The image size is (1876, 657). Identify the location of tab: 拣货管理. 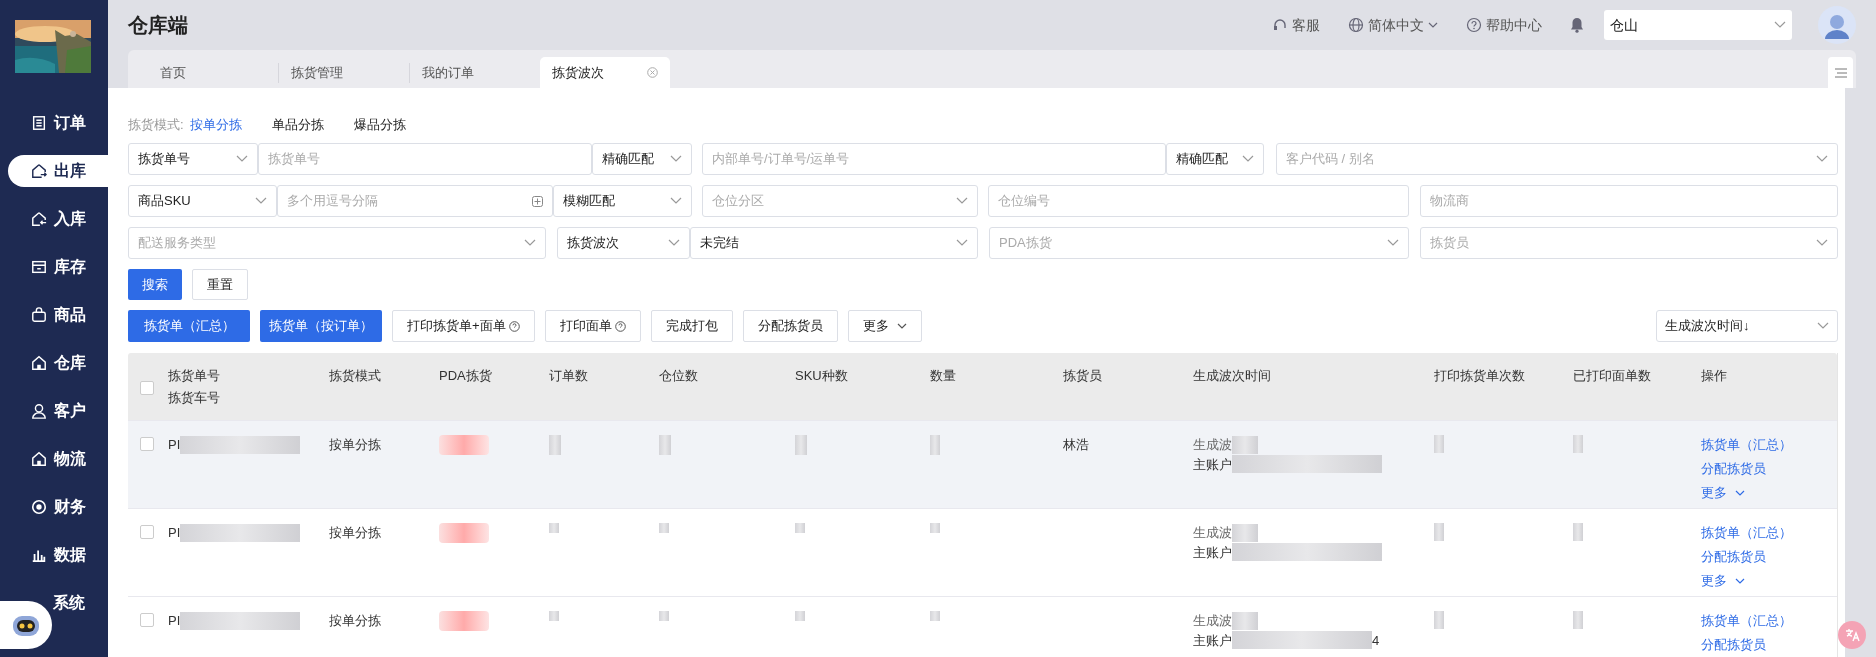
(344, 72).